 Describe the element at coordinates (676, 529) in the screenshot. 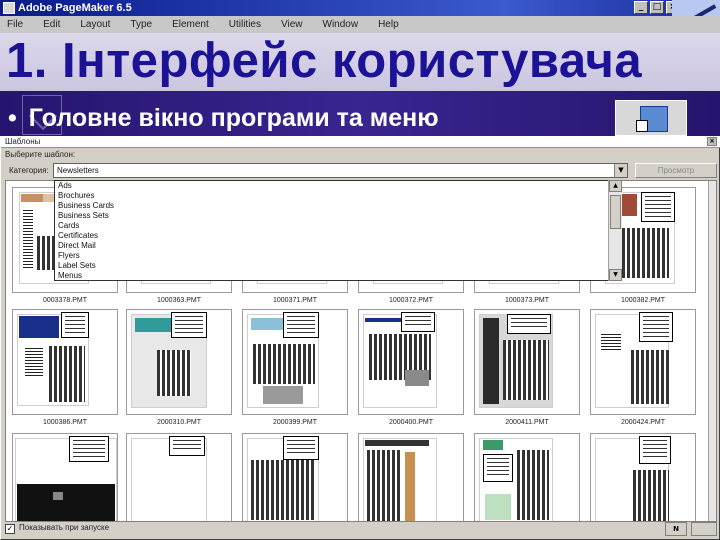

I see `status-indicator: N` at that location.